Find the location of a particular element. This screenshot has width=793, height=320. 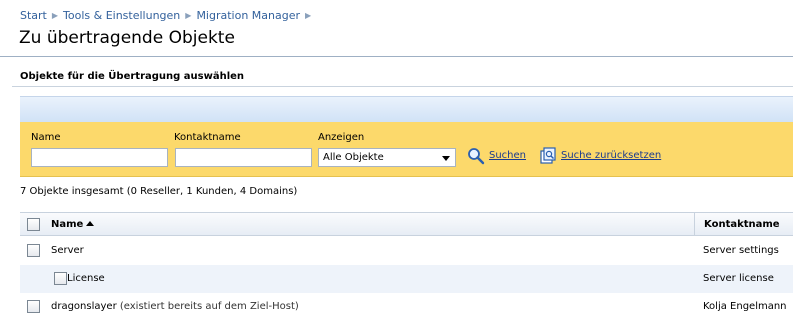

show-filter-label: Anzeigen is located at coordinates (341, 137).